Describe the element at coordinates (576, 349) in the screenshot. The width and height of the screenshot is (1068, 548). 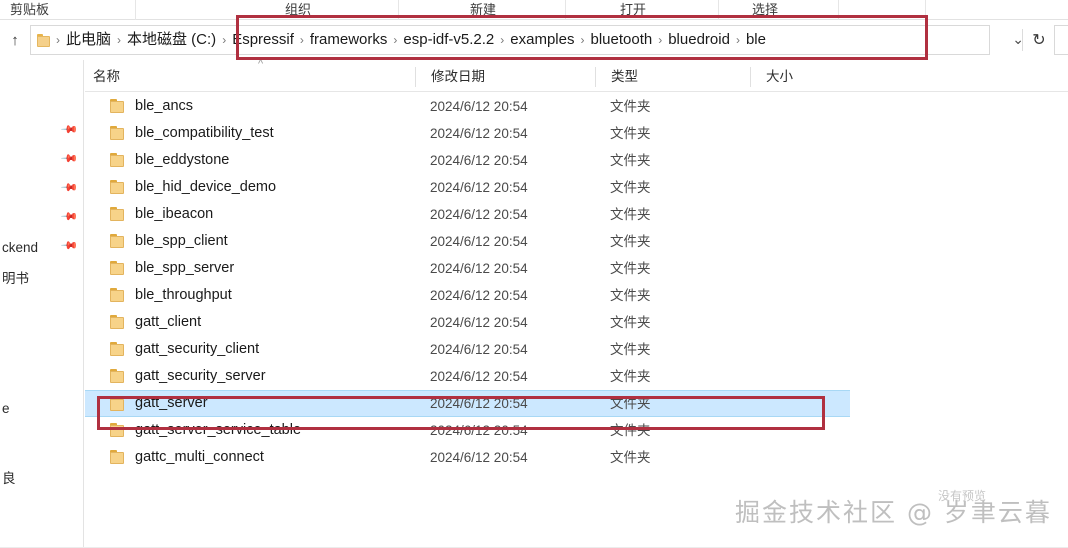
I see `table-row: gatt_security_client 2024/6/12 20:54 文件夹` at that location.